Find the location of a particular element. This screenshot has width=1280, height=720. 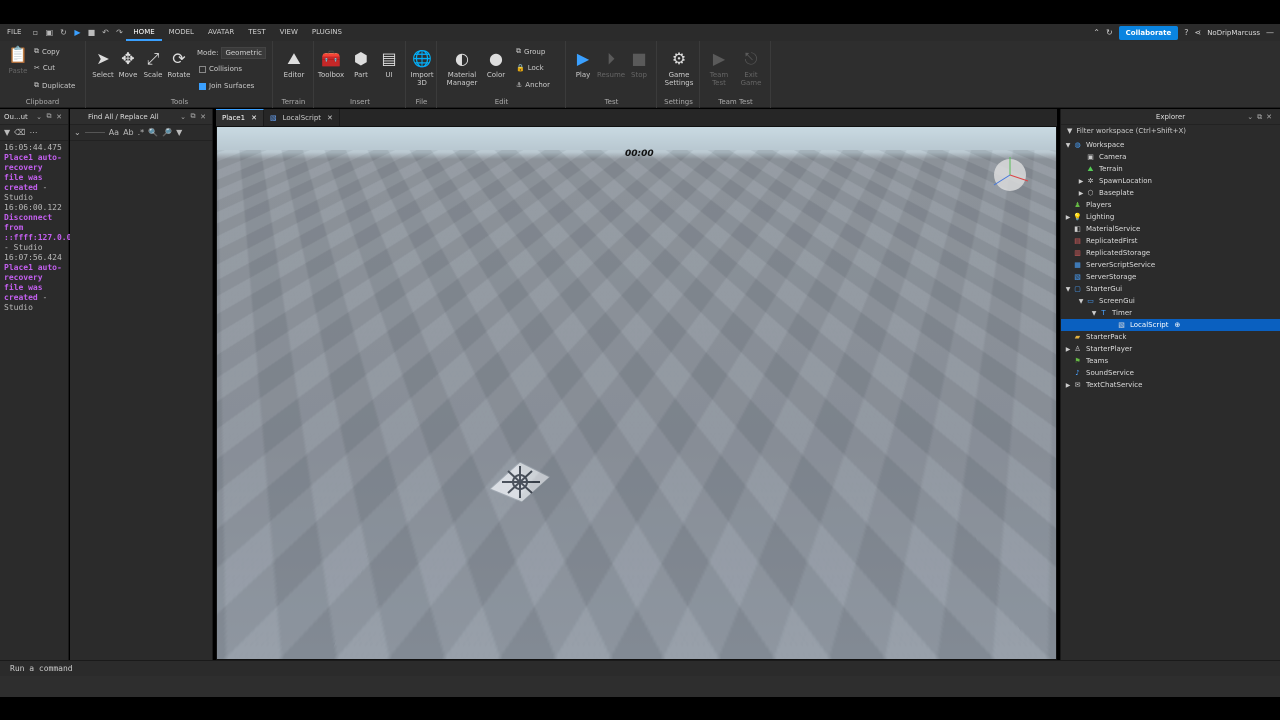

undo-icon: ↶ is located at coordinates (105, 32).